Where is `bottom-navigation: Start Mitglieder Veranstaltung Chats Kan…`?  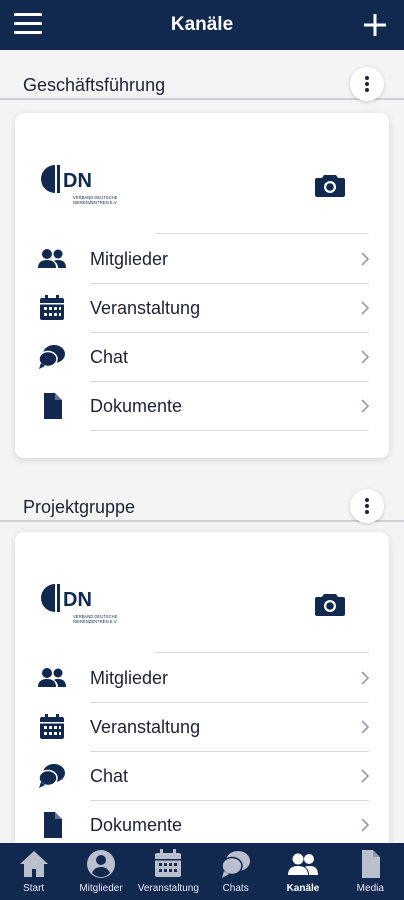 bottom-navigation: Start Mitglieder Veranstaltung Chats Kan… is located at coordinates (202, 871).